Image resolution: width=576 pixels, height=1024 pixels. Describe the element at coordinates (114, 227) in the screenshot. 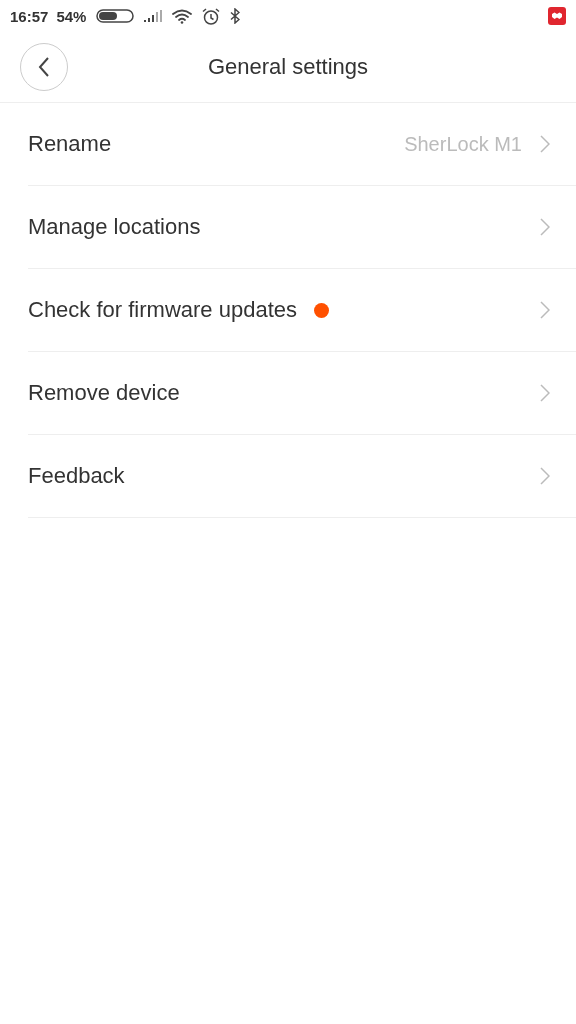

I see `row-label: Manage locations` at that location.